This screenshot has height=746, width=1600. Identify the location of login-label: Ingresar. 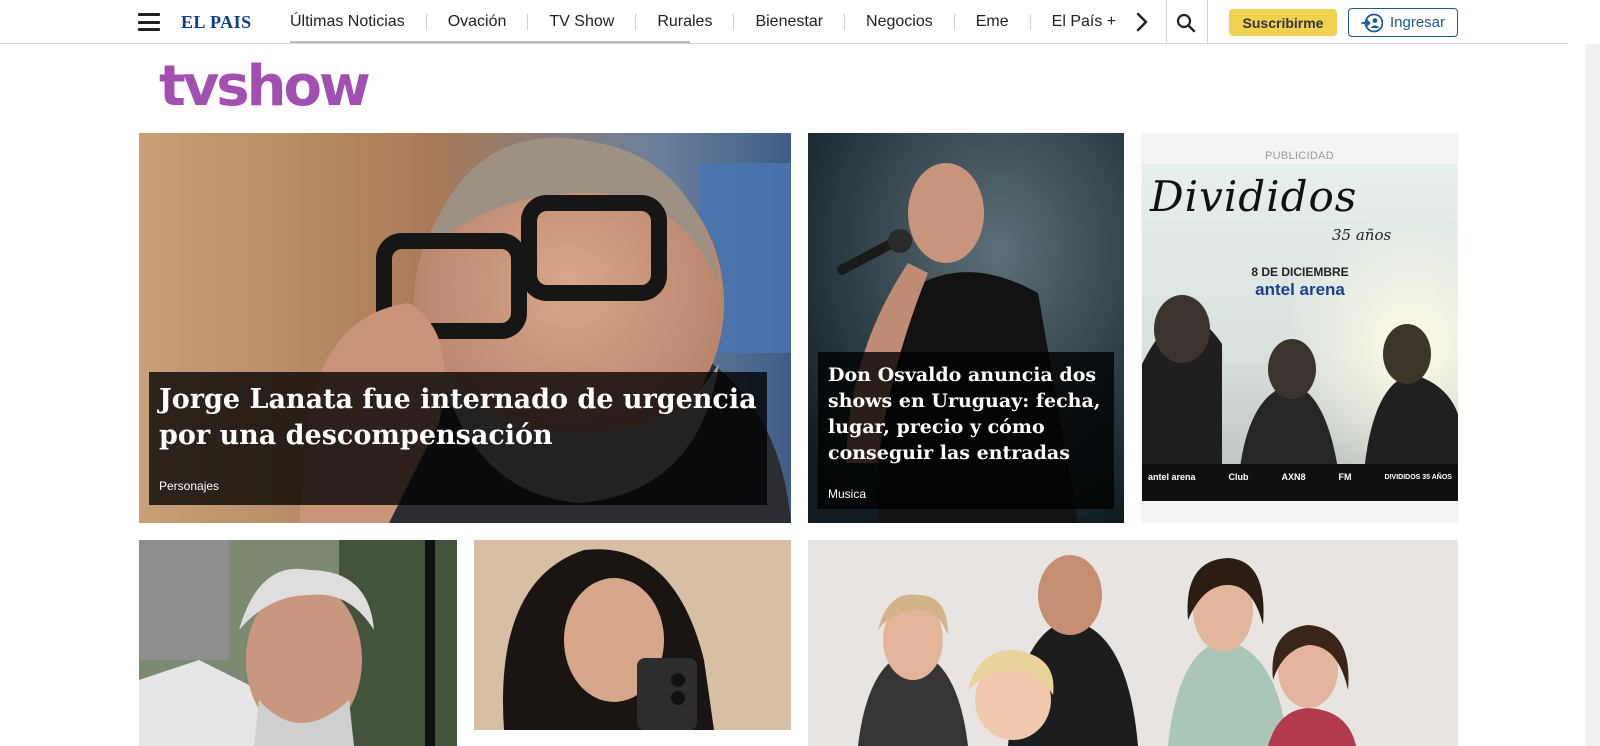
(1417, 22).